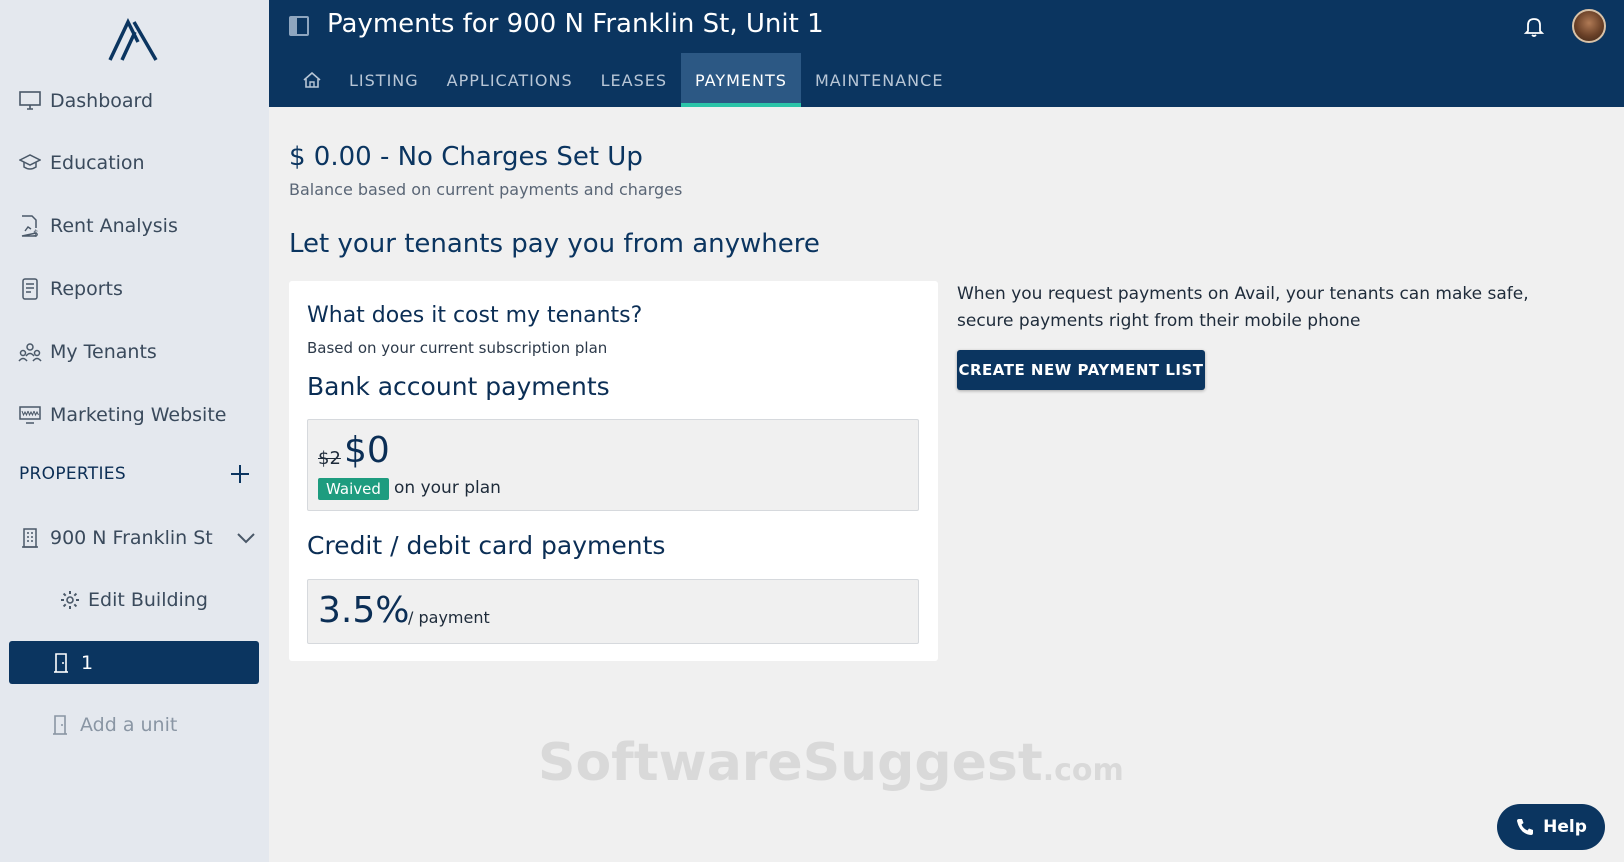  What do you see at coordinates (384, 80) in the screenshot?
I see `tab-listing: LISTING` at bounding box center [384, 80].